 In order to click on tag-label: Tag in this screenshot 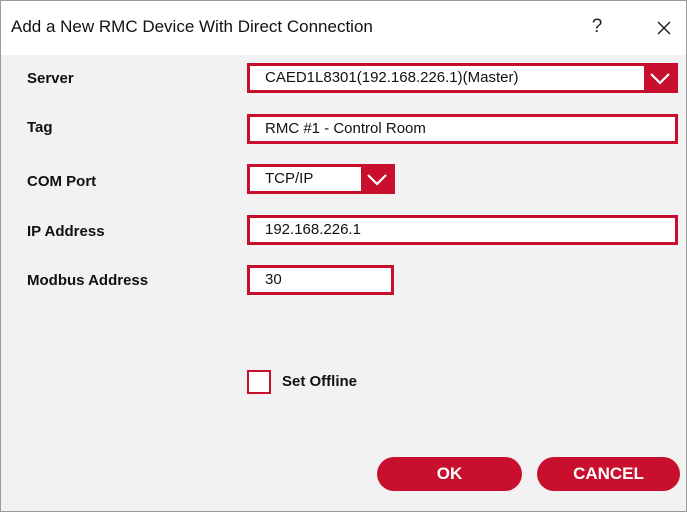, I will do `click(40, 127)`.